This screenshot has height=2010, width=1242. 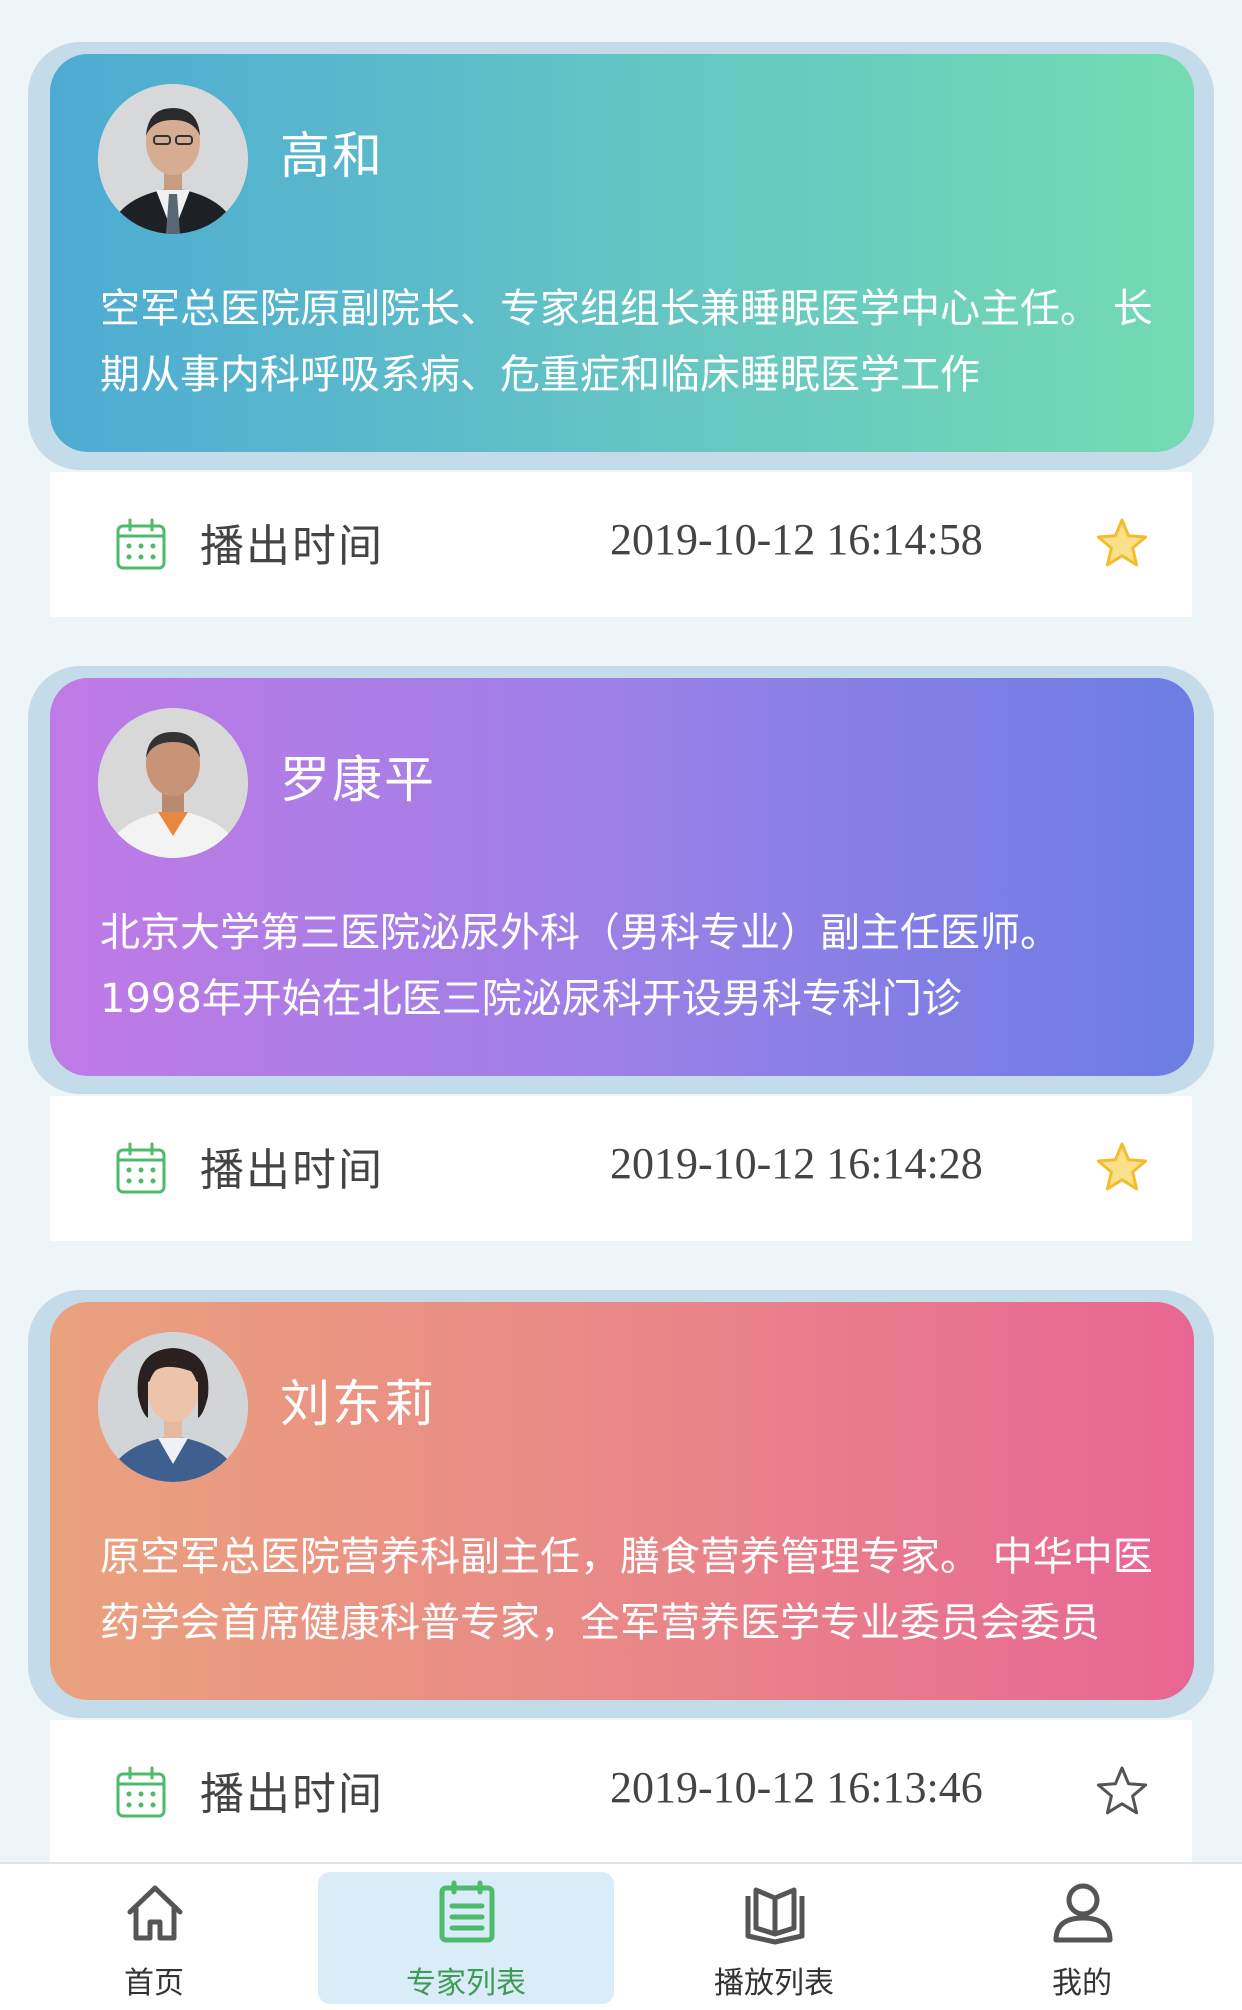 What do you see at coordinates (621, 1936) in the screenshot?
I see `bottom-tab-bar: 首页 专家列表 播放列表 我的` at bounding box center [621, 1936].